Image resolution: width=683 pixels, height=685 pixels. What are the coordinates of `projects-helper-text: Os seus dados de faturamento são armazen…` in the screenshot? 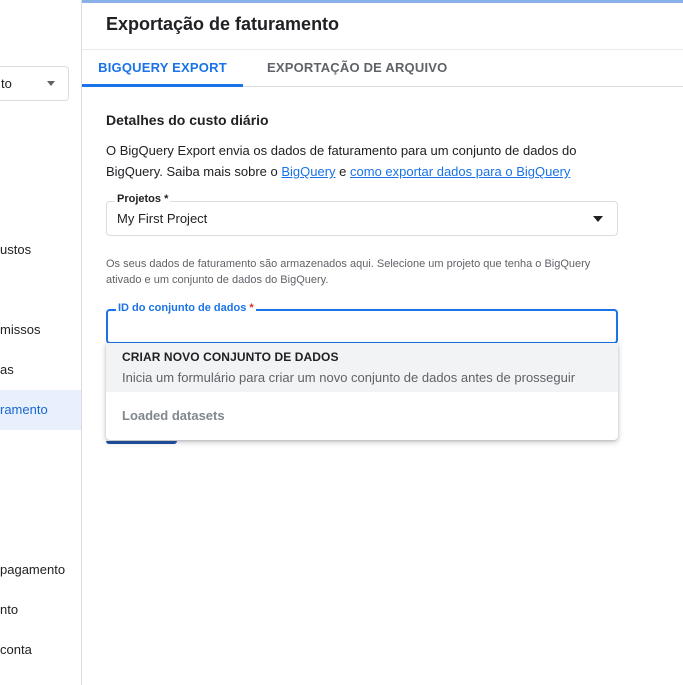 It's located at (348, 272).